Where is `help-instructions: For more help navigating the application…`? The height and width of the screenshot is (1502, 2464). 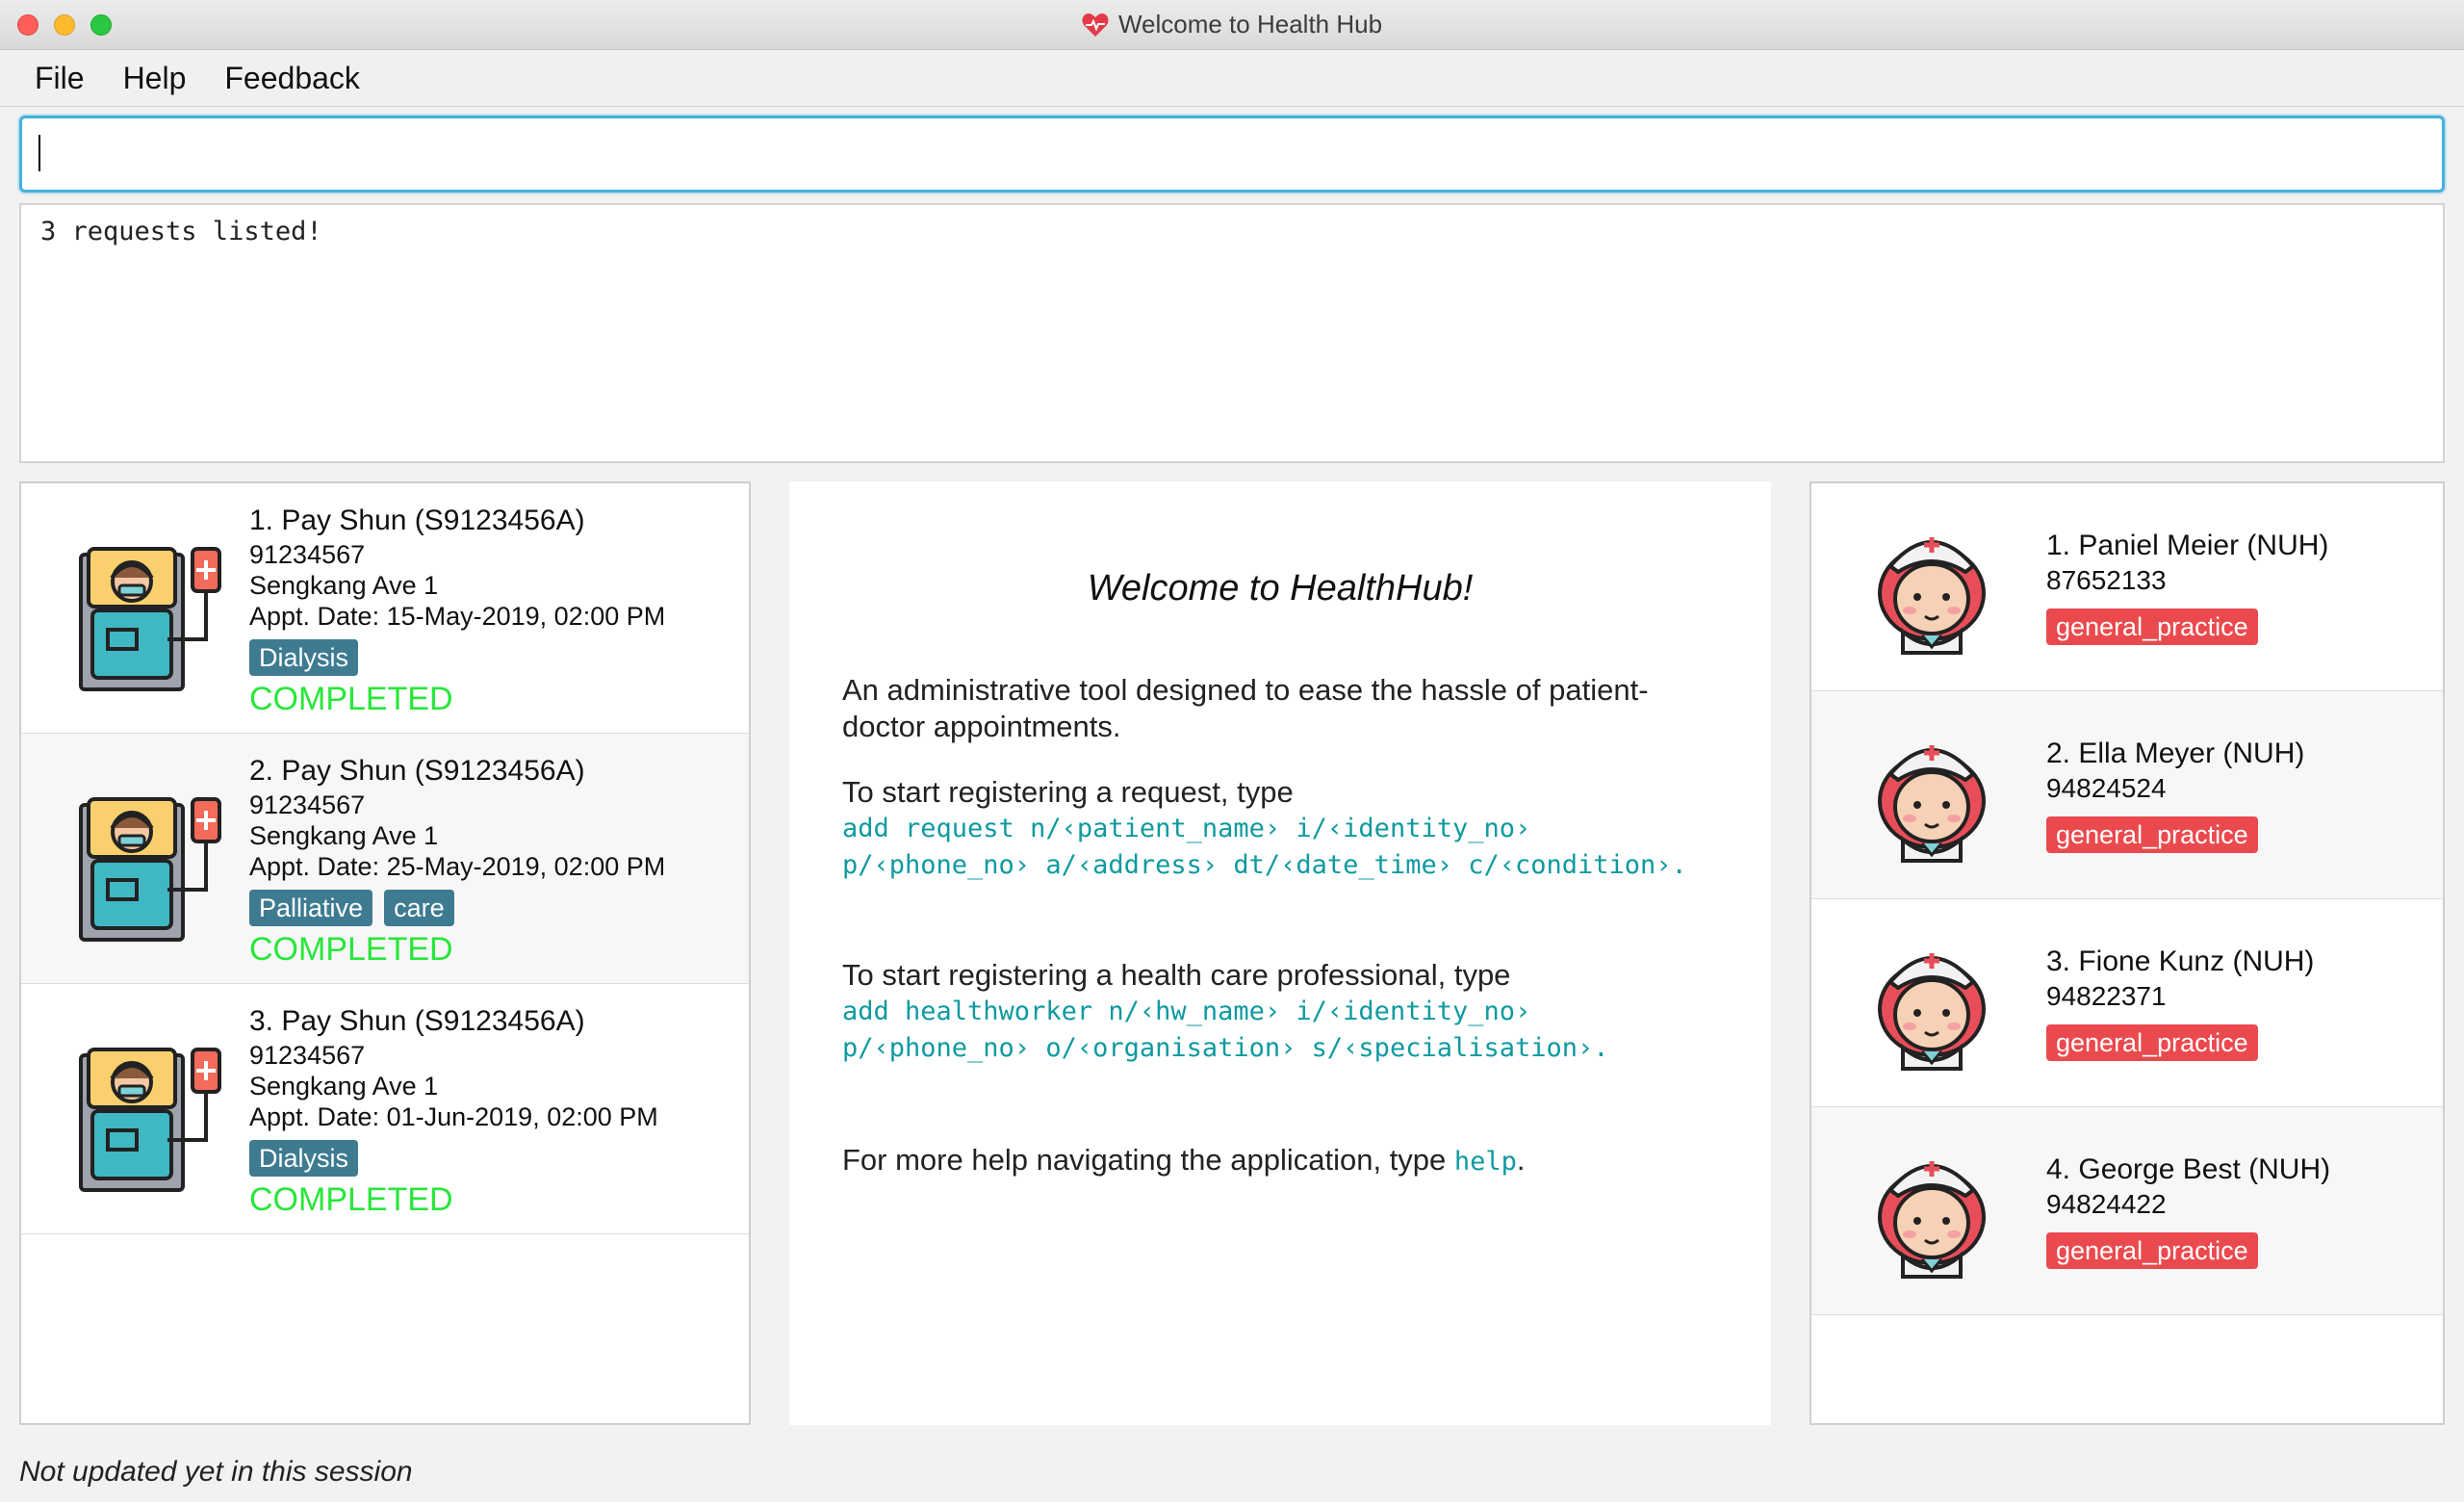 help-instructions: For more help navigating the application… is located at coordinates (1265, 1161).